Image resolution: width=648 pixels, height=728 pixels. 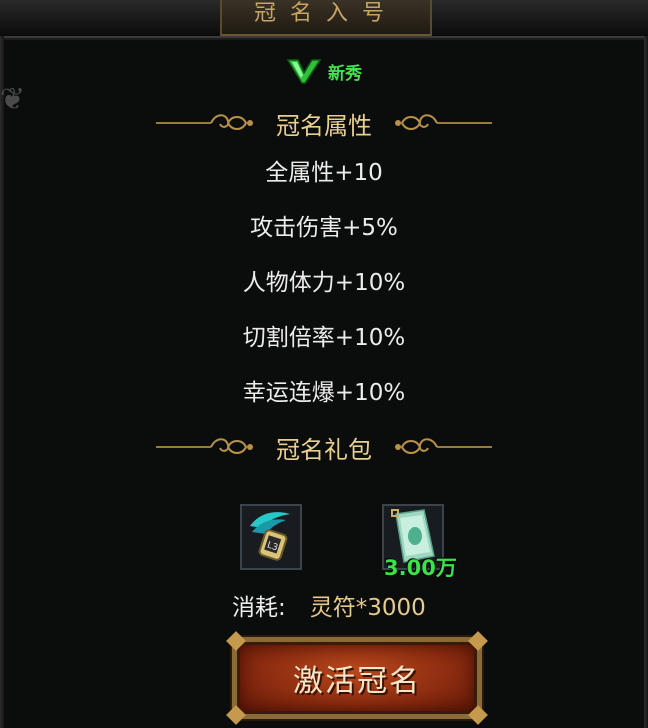 What do you see at coordinates (259, 608) in the screenshot?
I see `cost-label: 消耗:` at bounding box center [259, 608].